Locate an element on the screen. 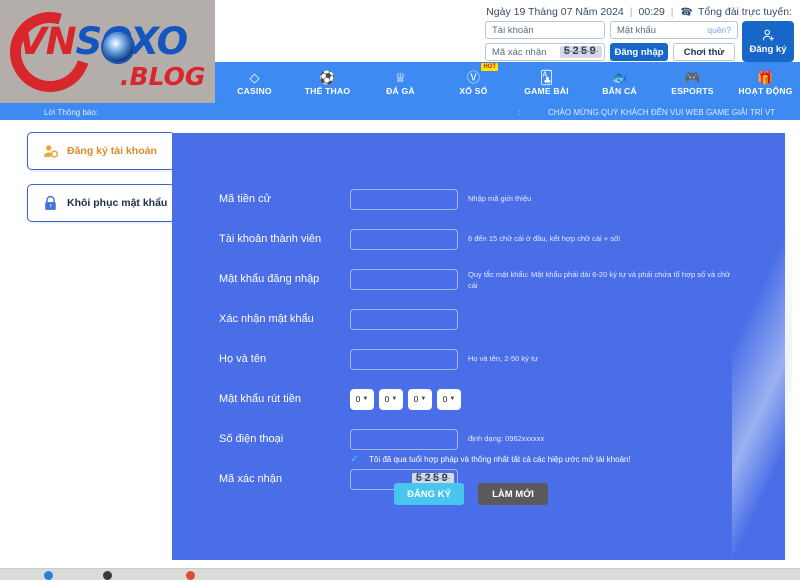 The image size is (800, 580). nav-label-cardgame: GAME BÀI is located at coordinates (546, 90).